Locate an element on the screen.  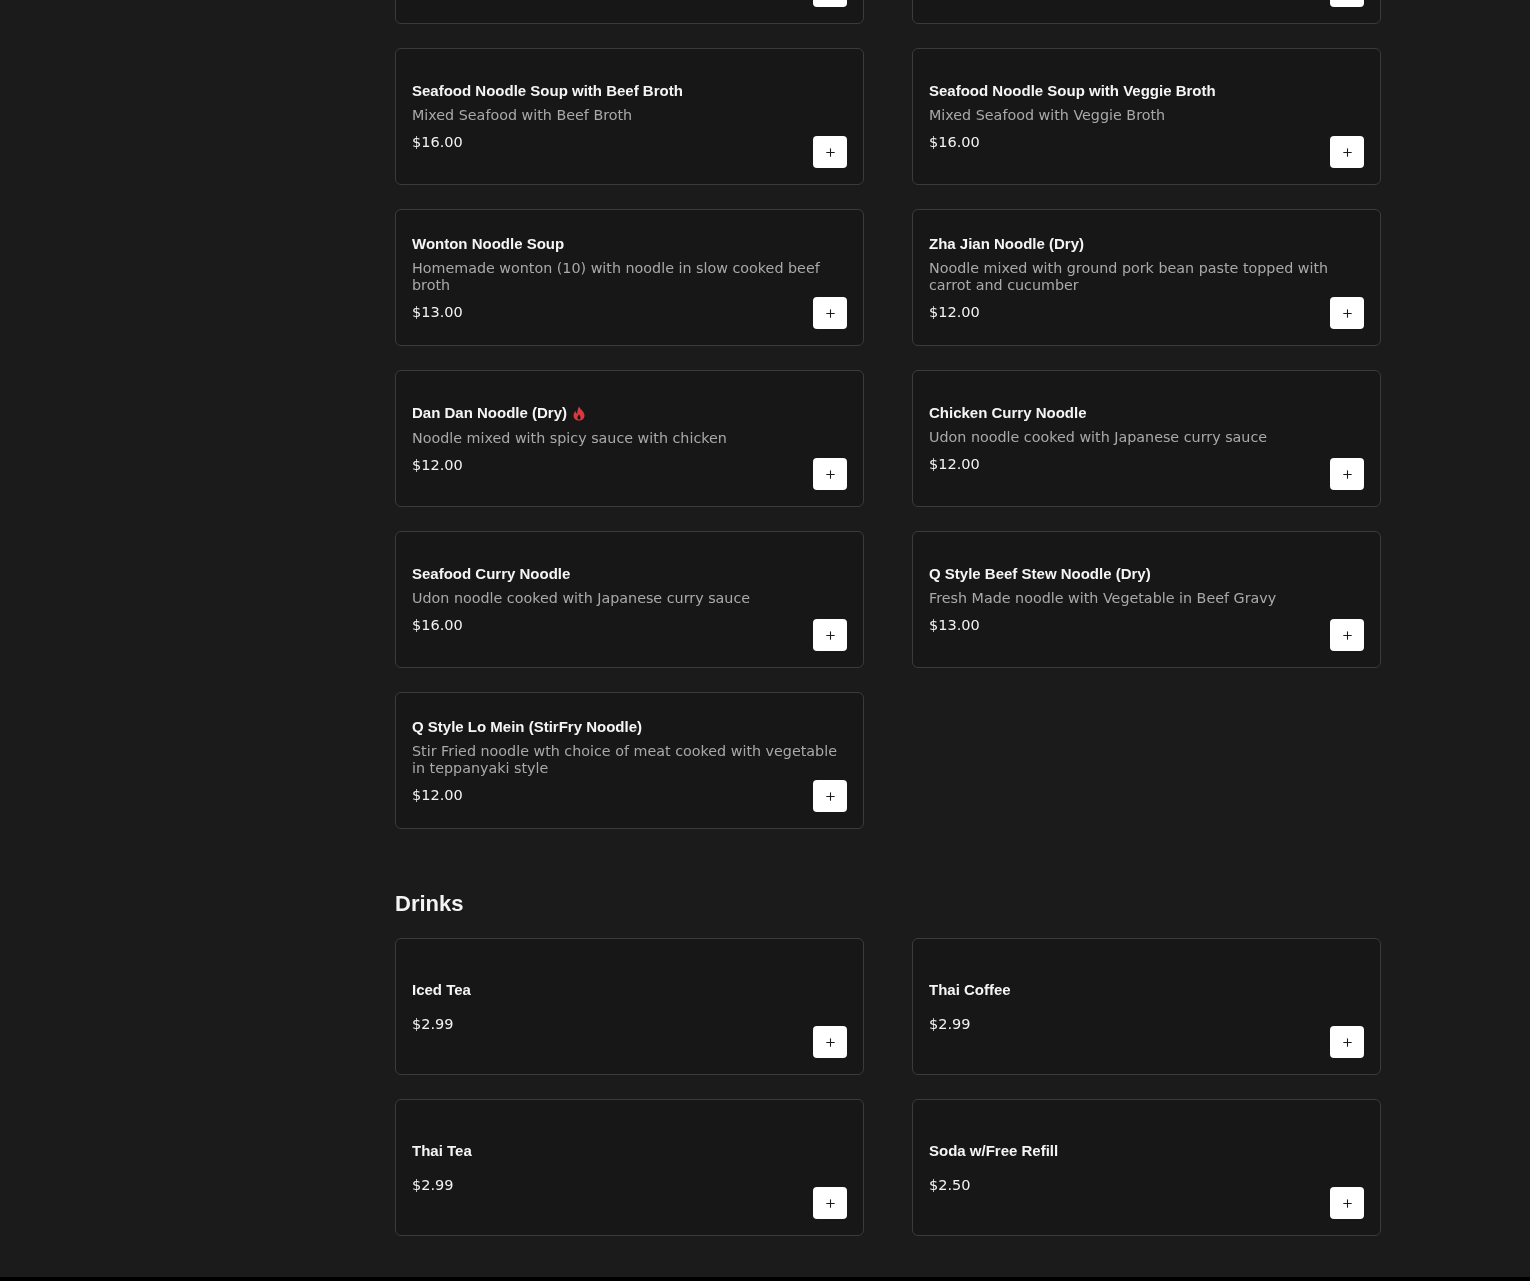
item-description: Fresh Made noodle with Vegetable in Beef Gravy is located at coordinates (1103, 598).